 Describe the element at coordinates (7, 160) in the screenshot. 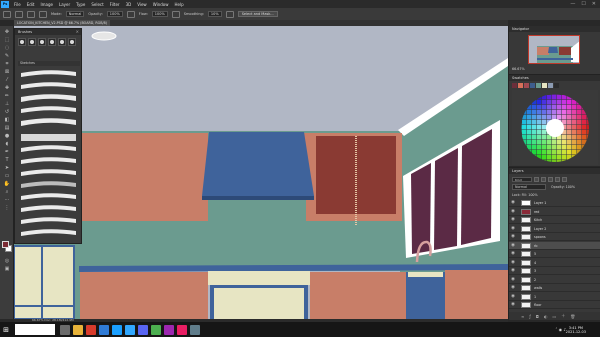

I see `type-tool-icon: T` at that location.